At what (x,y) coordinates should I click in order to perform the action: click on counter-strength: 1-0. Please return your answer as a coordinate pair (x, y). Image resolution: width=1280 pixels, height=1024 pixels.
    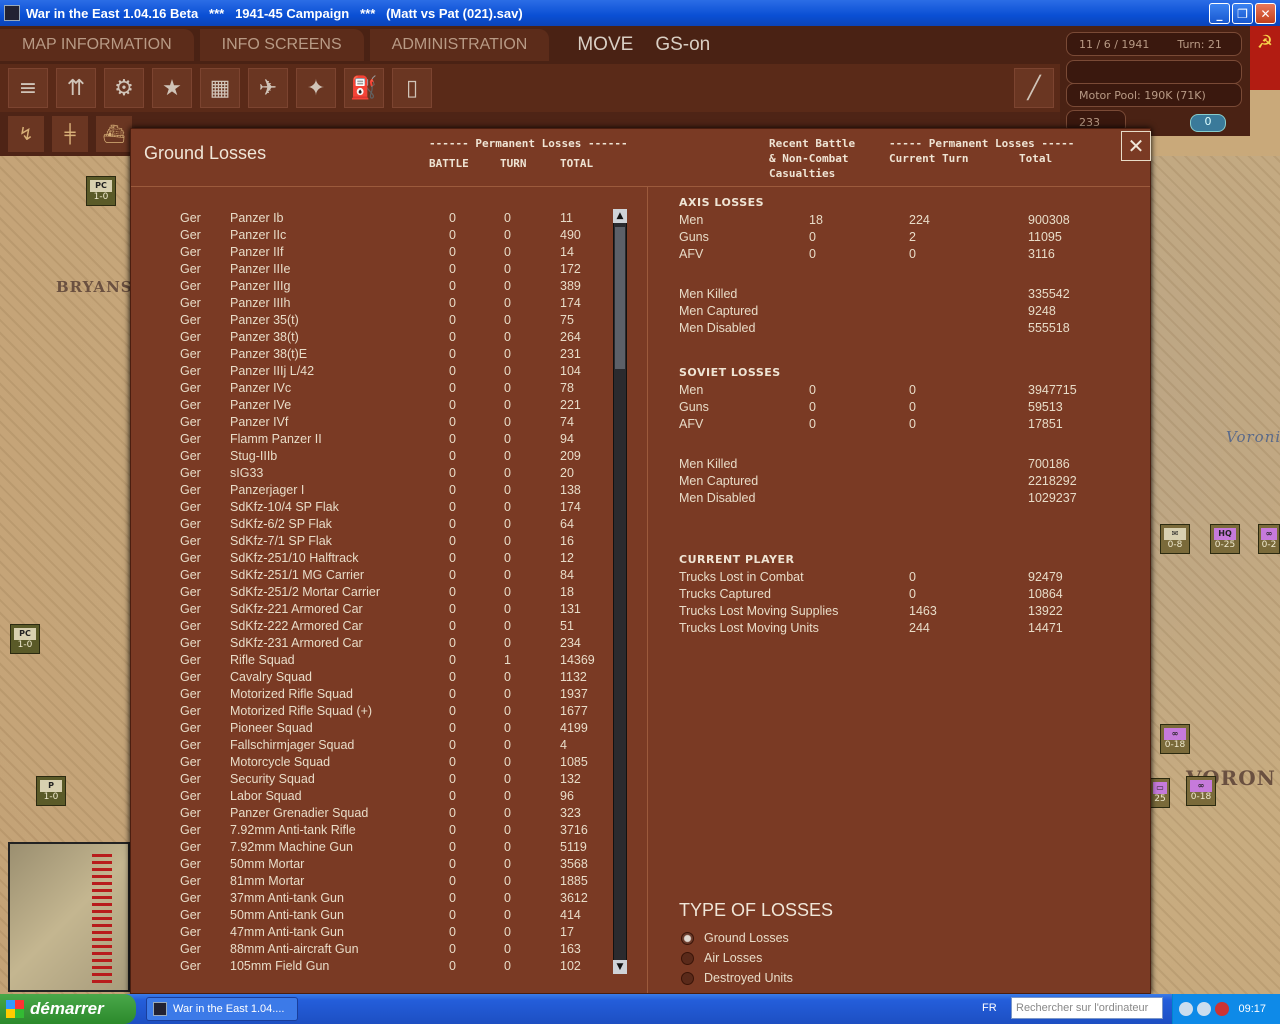
    Looking at the image, I should click on (101, 197).